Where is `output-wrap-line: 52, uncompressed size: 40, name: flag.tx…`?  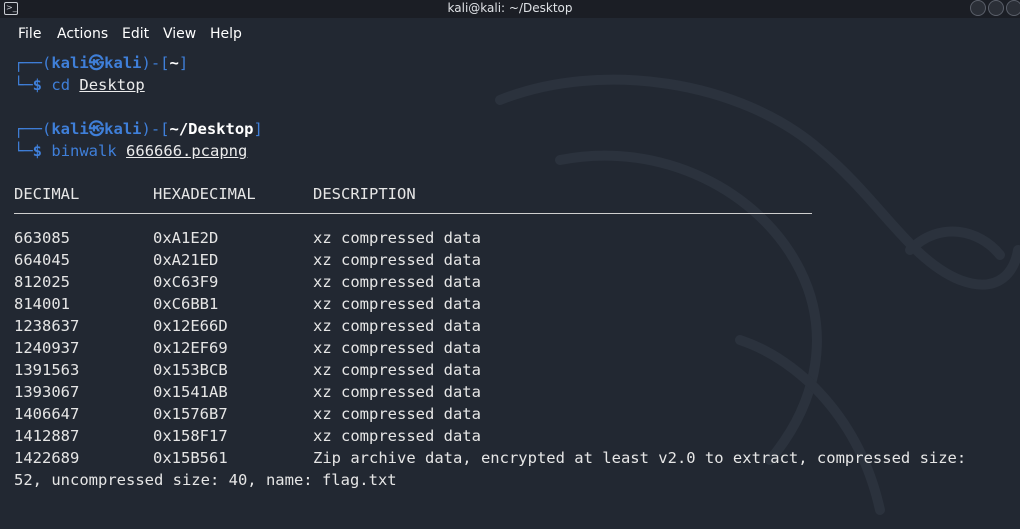 output-wrap-line: 52, uncompressed size: 40, name: flag.tx… is located at coordinates (205, 480).